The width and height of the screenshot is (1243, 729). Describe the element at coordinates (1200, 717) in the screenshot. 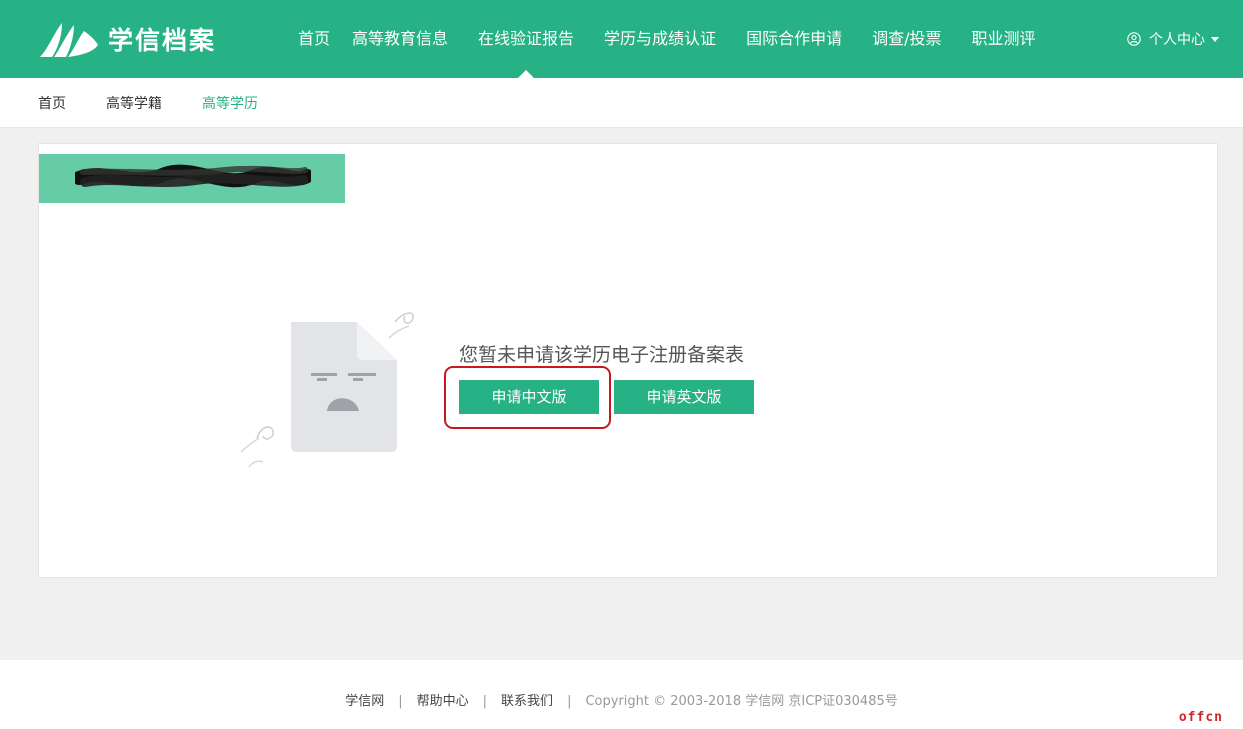

I see `watermark: offcn` at that location.